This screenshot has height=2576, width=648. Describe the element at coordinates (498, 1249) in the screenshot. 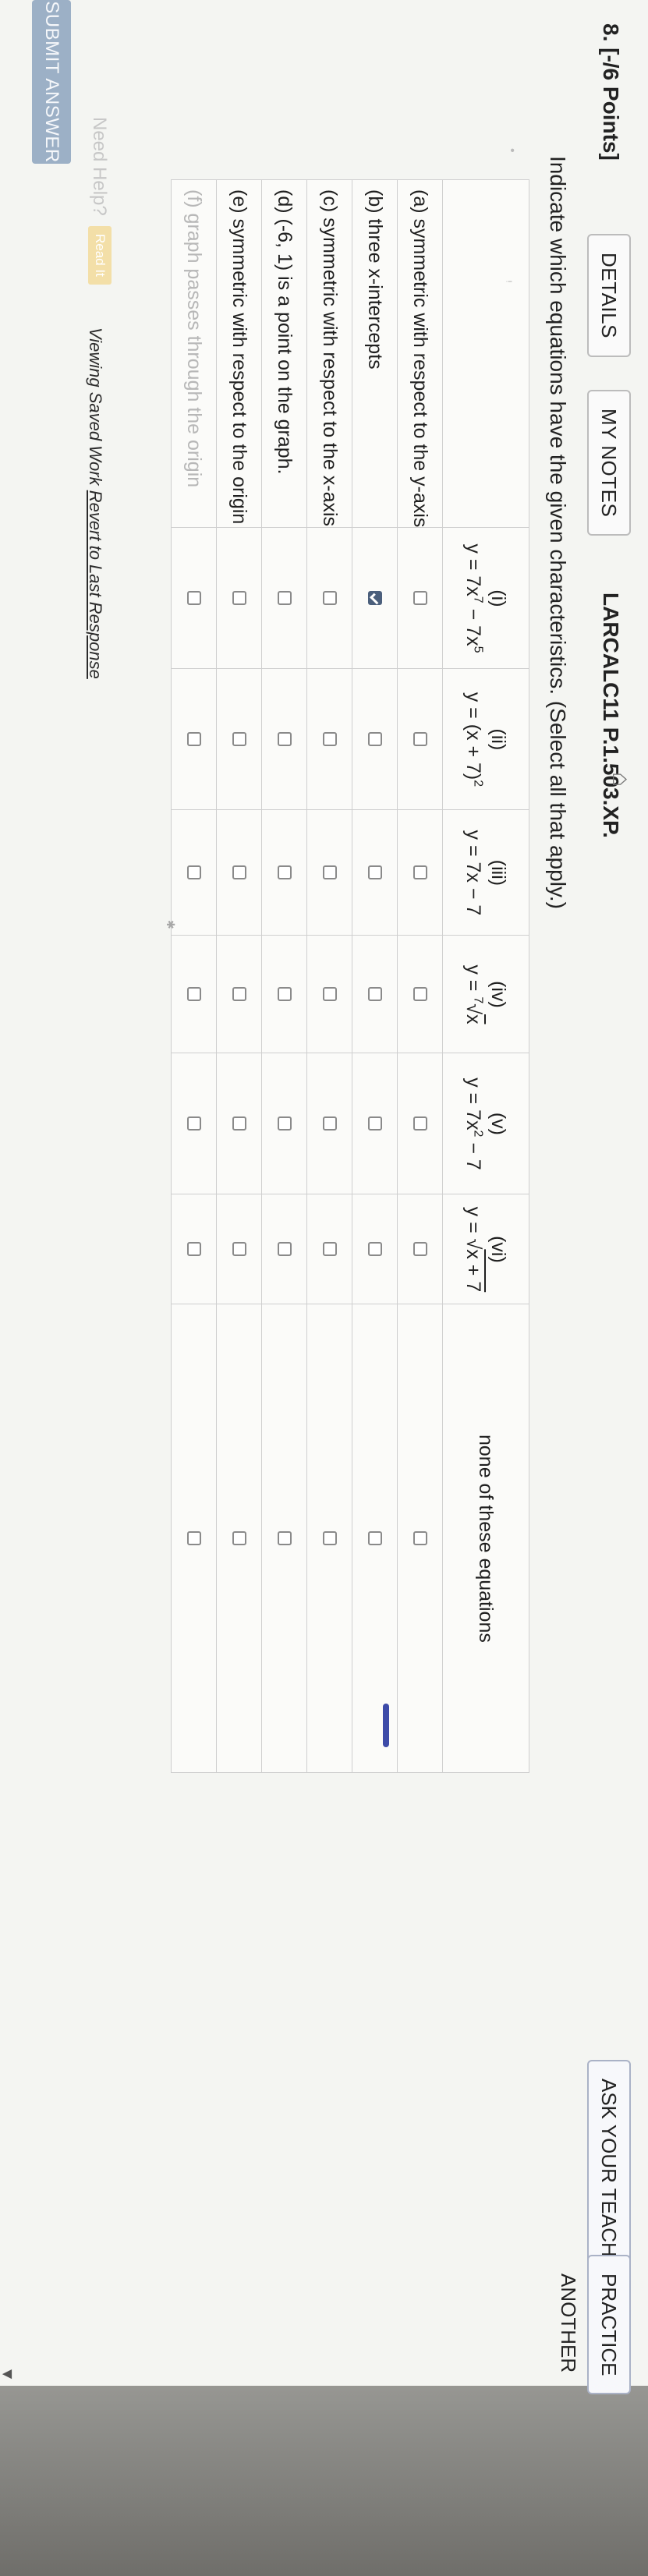

I see `column-roman: (vi)` at that location.